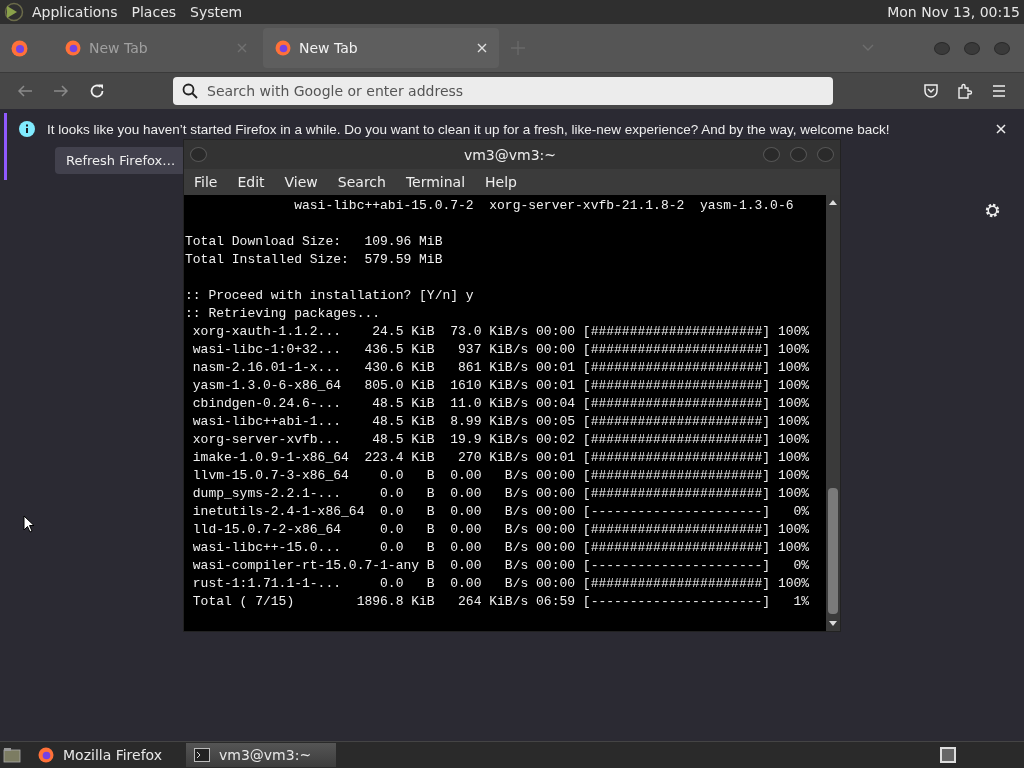 The image size is (1024, 768). I want to click on terminal-line: Total Installed Size: 579.59 MiB, so click(314, 260).